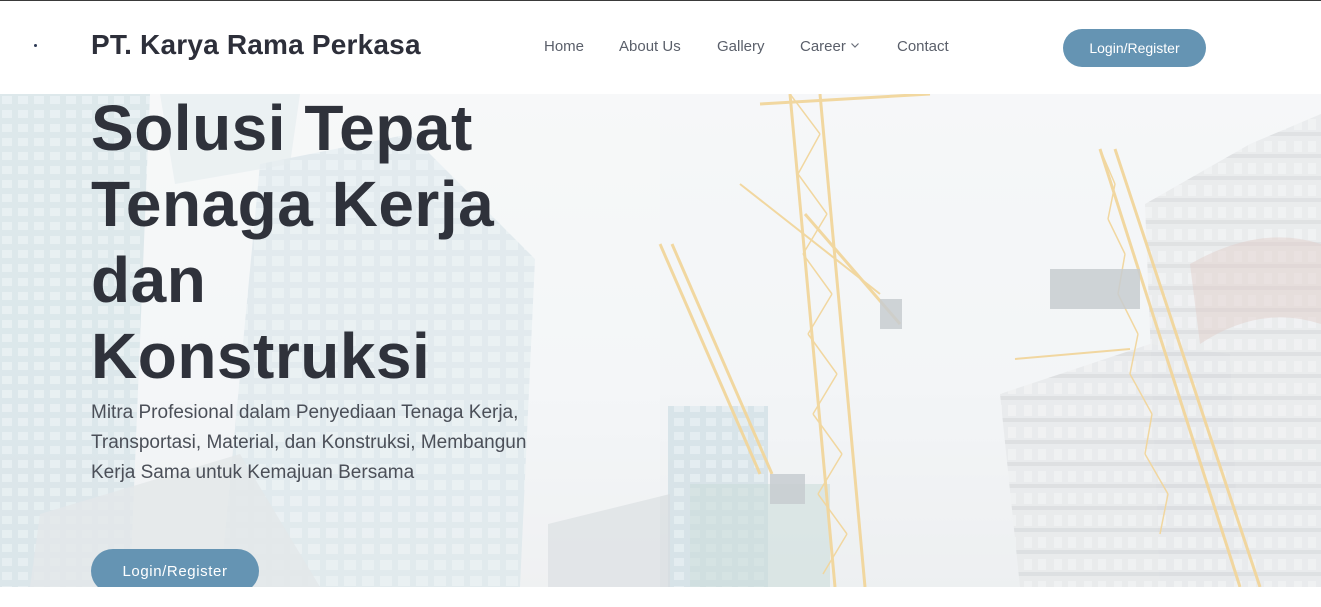  I want to click on hero-title-line-2: Tenaga Kerja, so click(293, 204).